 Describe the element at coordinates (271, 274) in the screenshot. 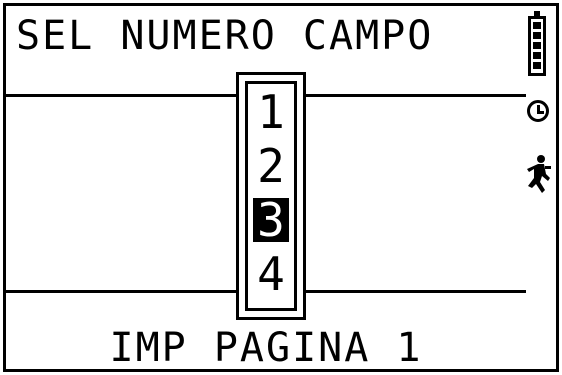

I see `picker-option: 4` at that location.